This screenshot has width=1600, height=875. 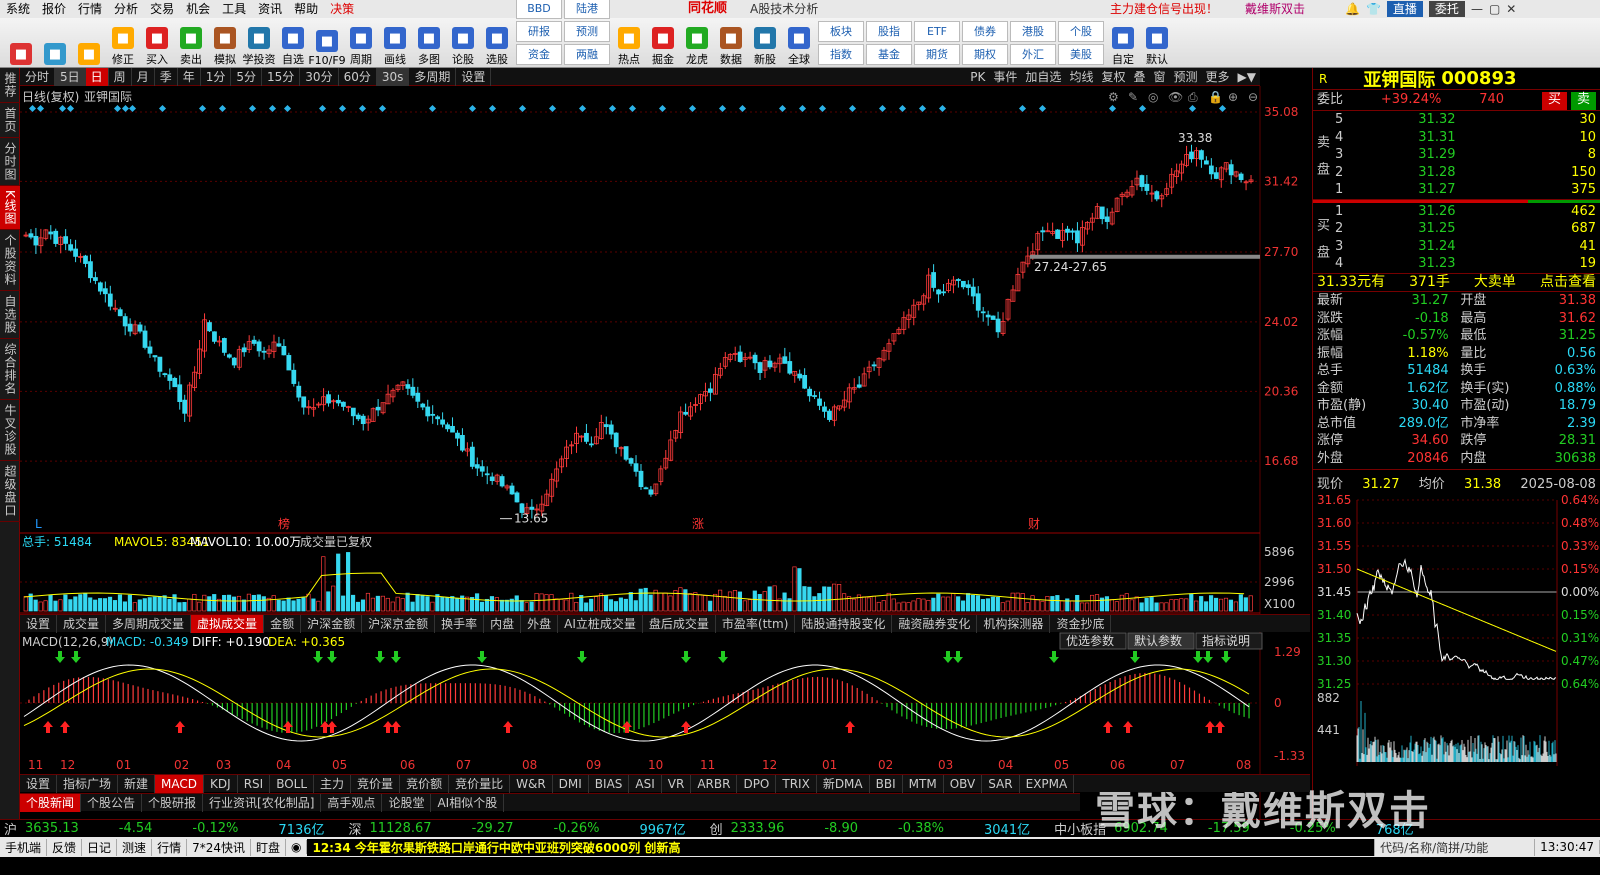 I want to click on menu-item-3: 分析, so click(x=126, y=9).